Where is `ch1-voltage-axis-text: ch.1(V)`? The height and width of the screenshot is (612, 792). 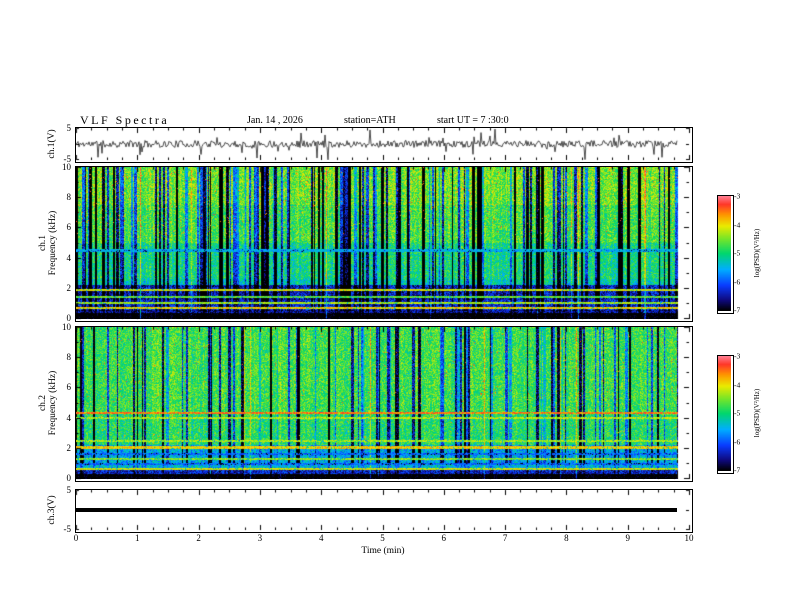
ch1-voltage-axis-text: ch.1(V) is located at coordinates (52, 144).